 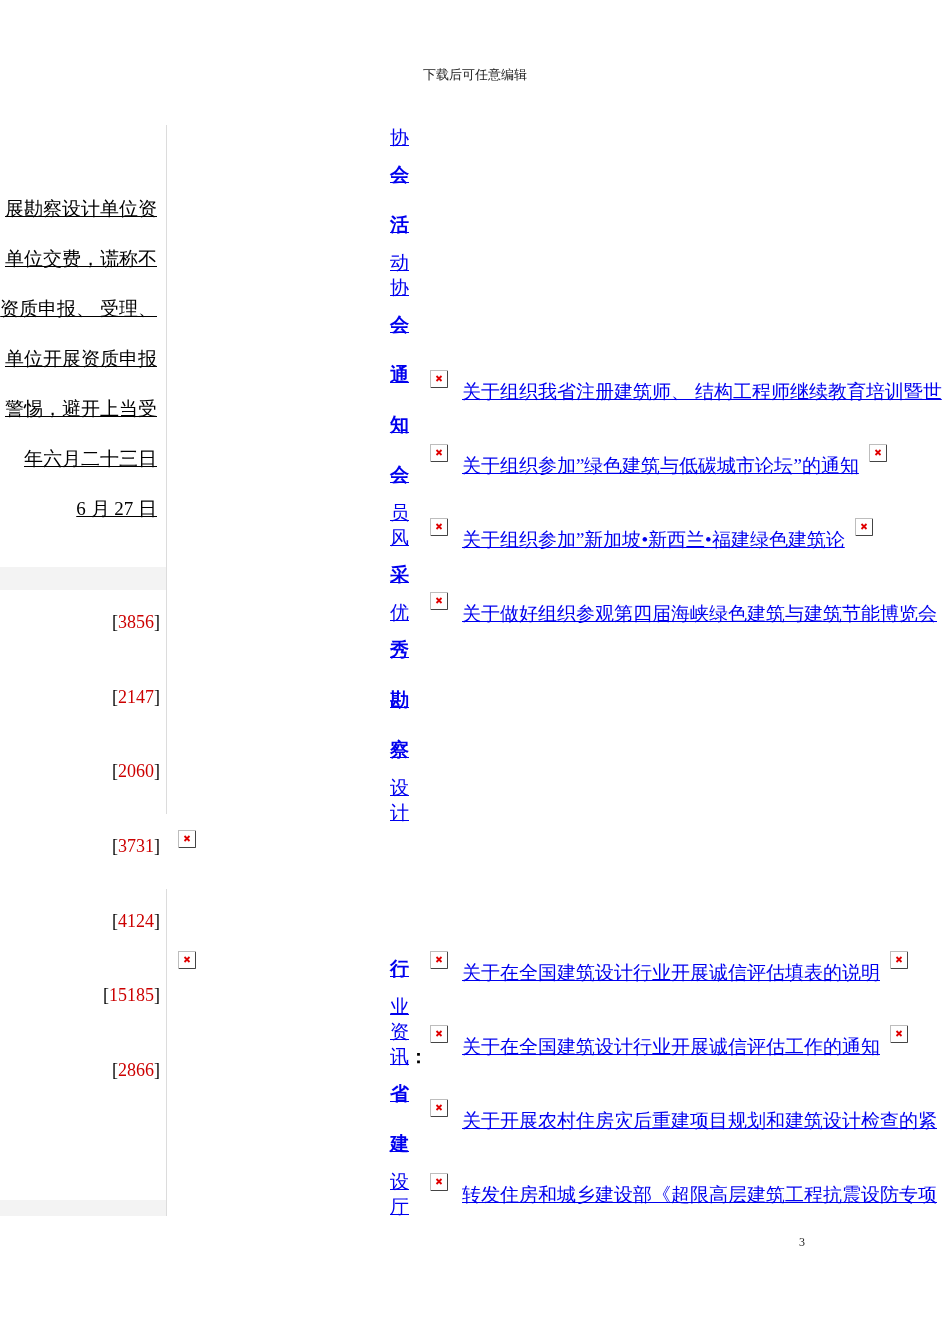 What do you see at coordinates (136, 921) in the screenshot?
I see `view-count: [4124]` at bounding box center [136, 921].